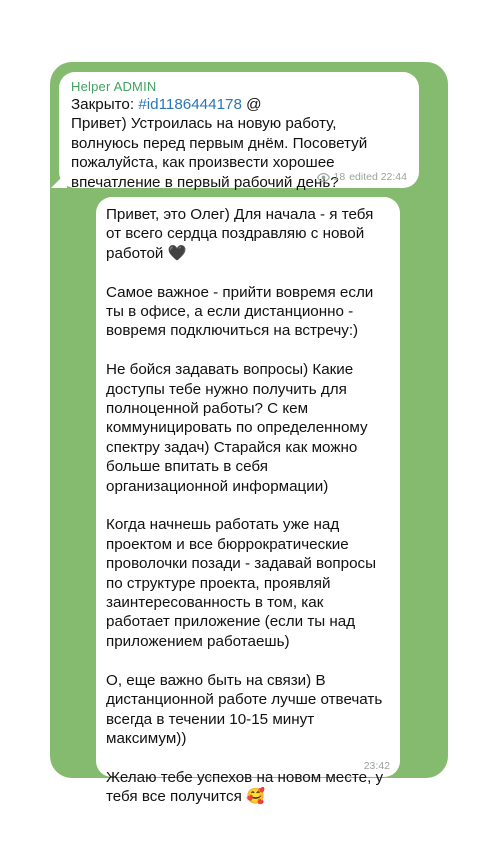  Describe the element at coordinates (376, 766) in the screenshot. I see `message-time: 23:42` at that location.